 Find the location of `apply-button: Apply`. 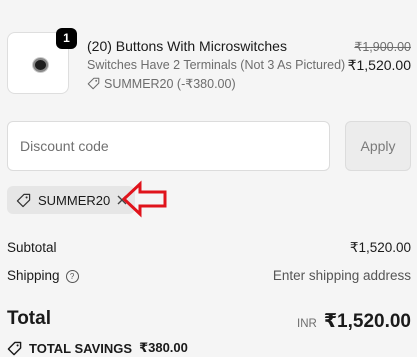

apply-button: Apply is located at coordinates (378, 146).